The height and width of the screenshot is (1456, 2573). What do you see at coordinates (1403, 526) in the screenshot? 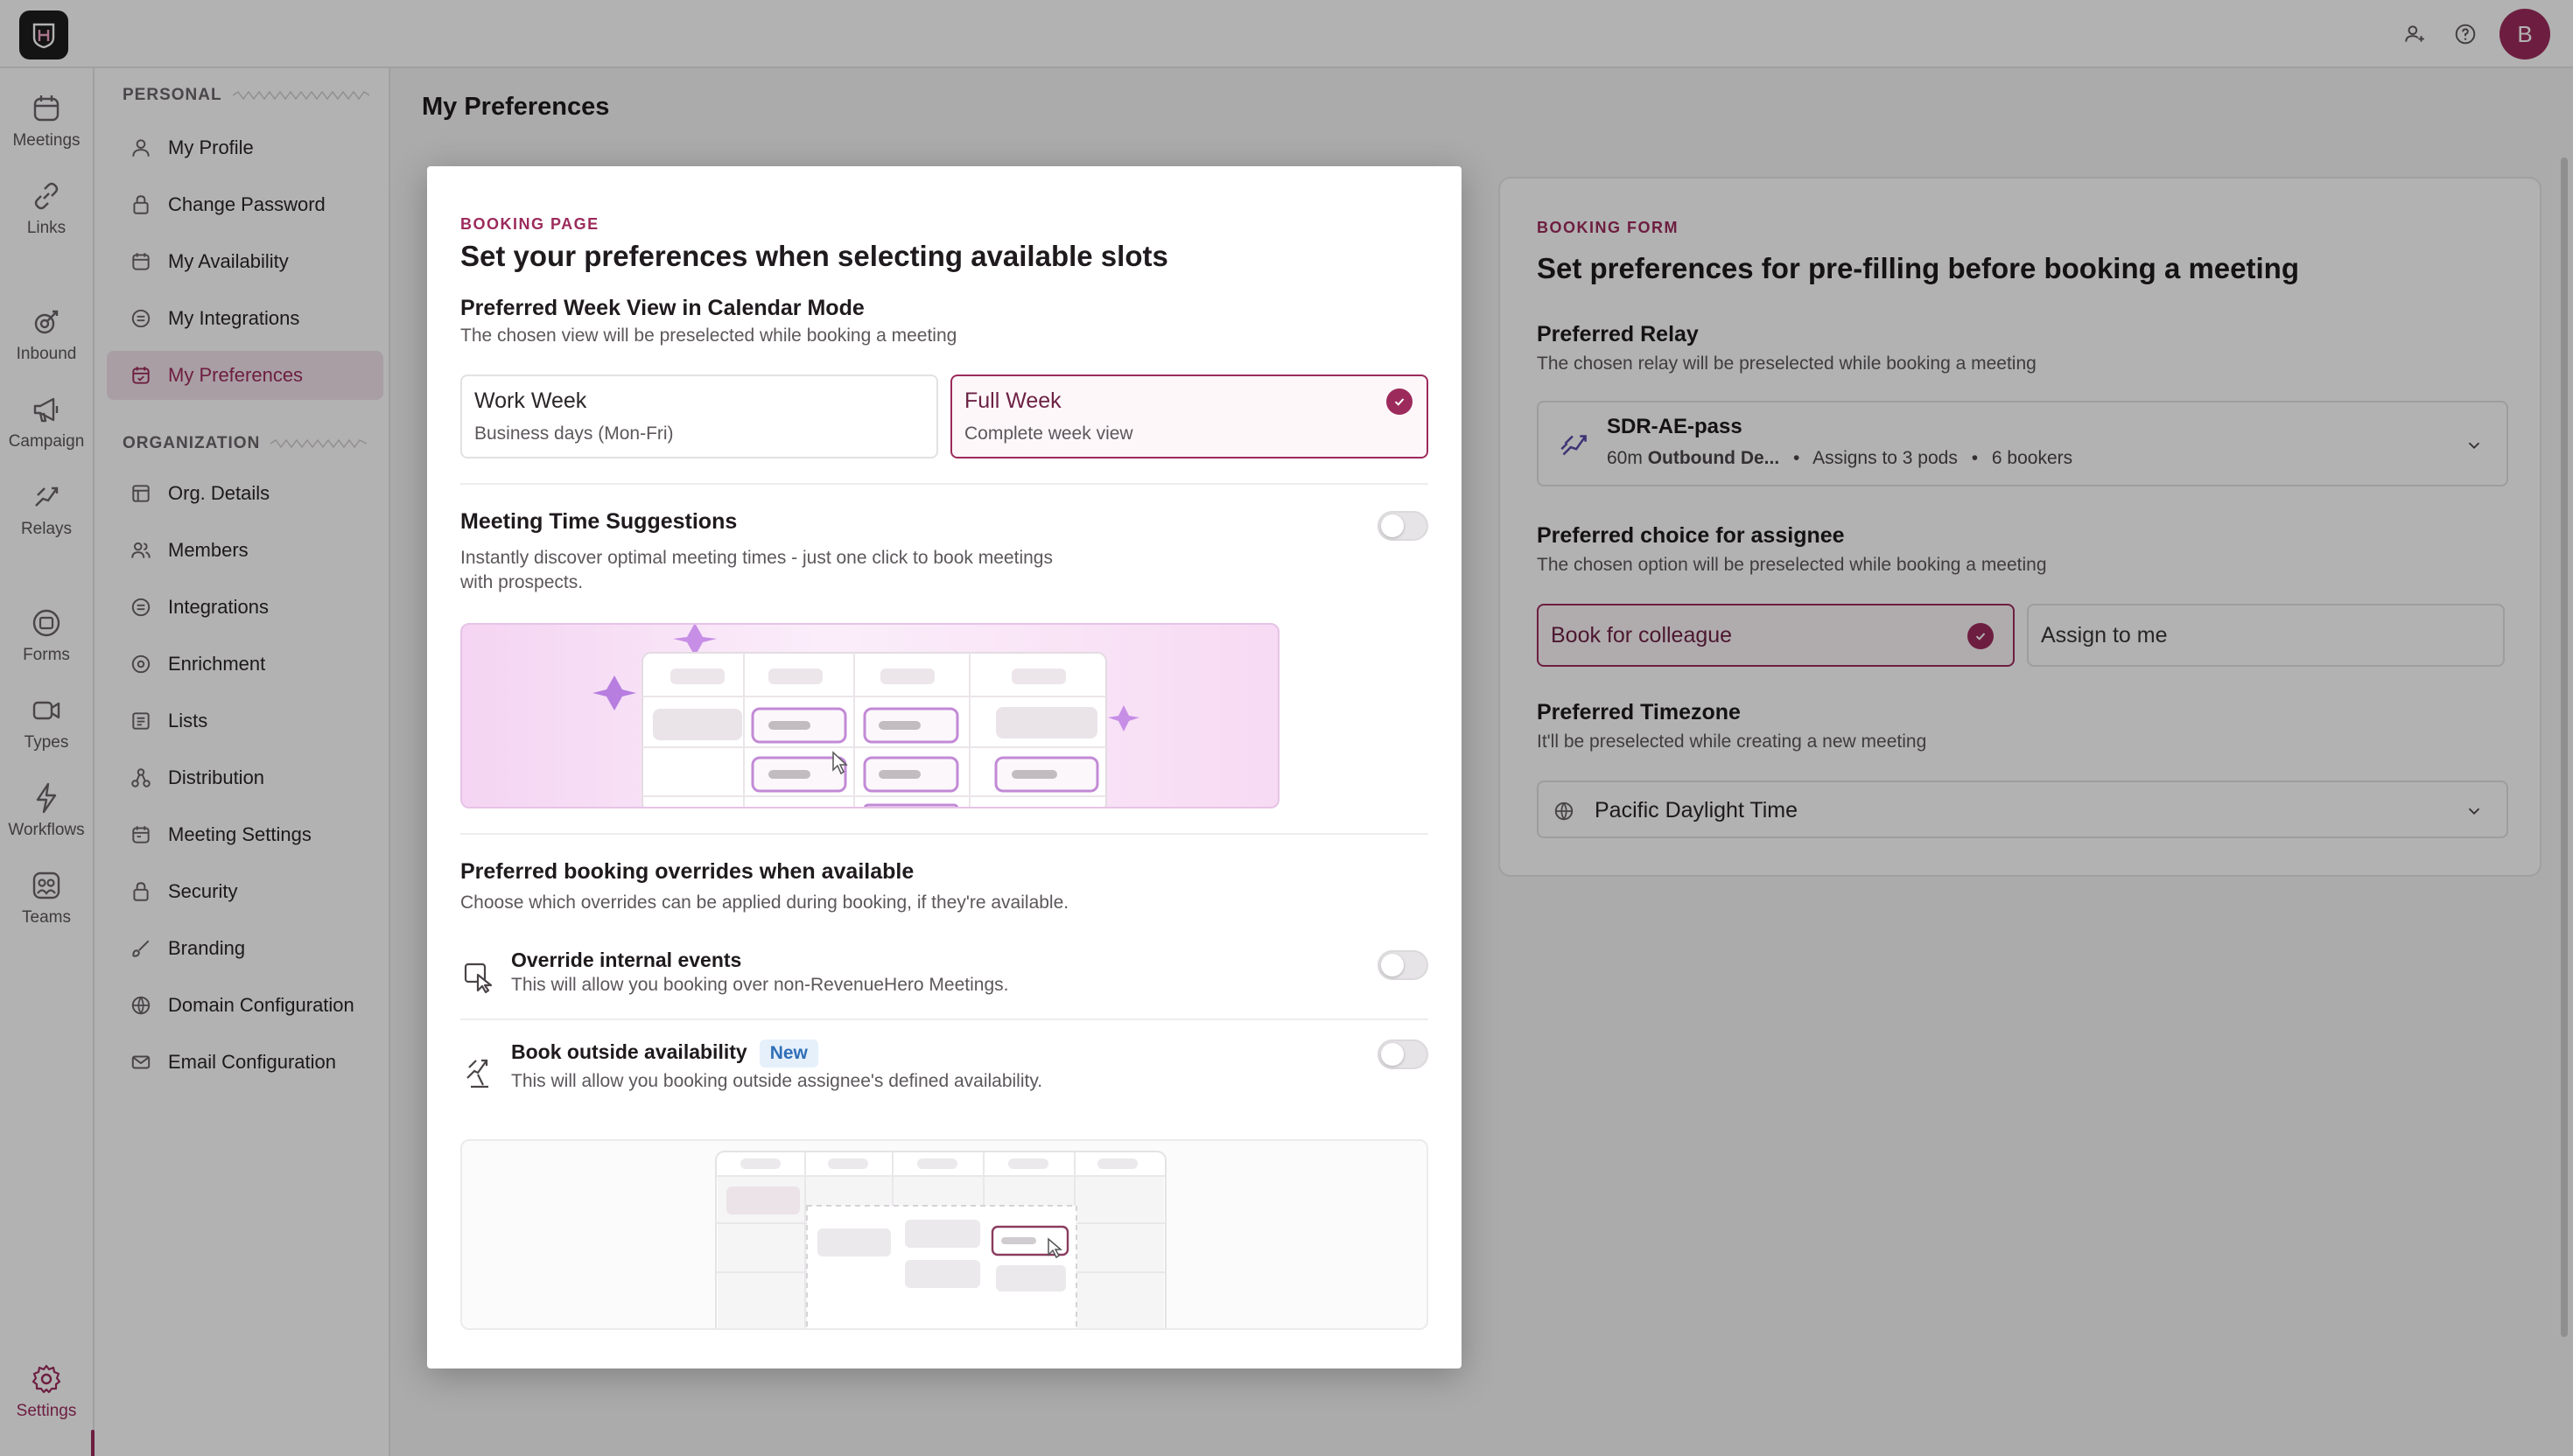
I see `suggestions-toggle` at bounding box center [1403, 526].